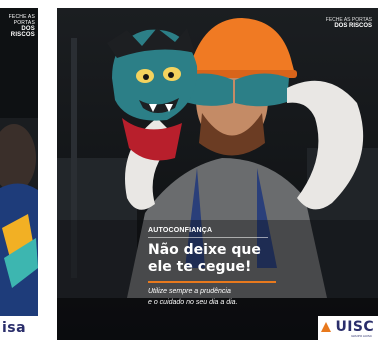  I want to click on main-poster-header: FECHE AS PORTAS DOS RISCOS, so click(349, 23).